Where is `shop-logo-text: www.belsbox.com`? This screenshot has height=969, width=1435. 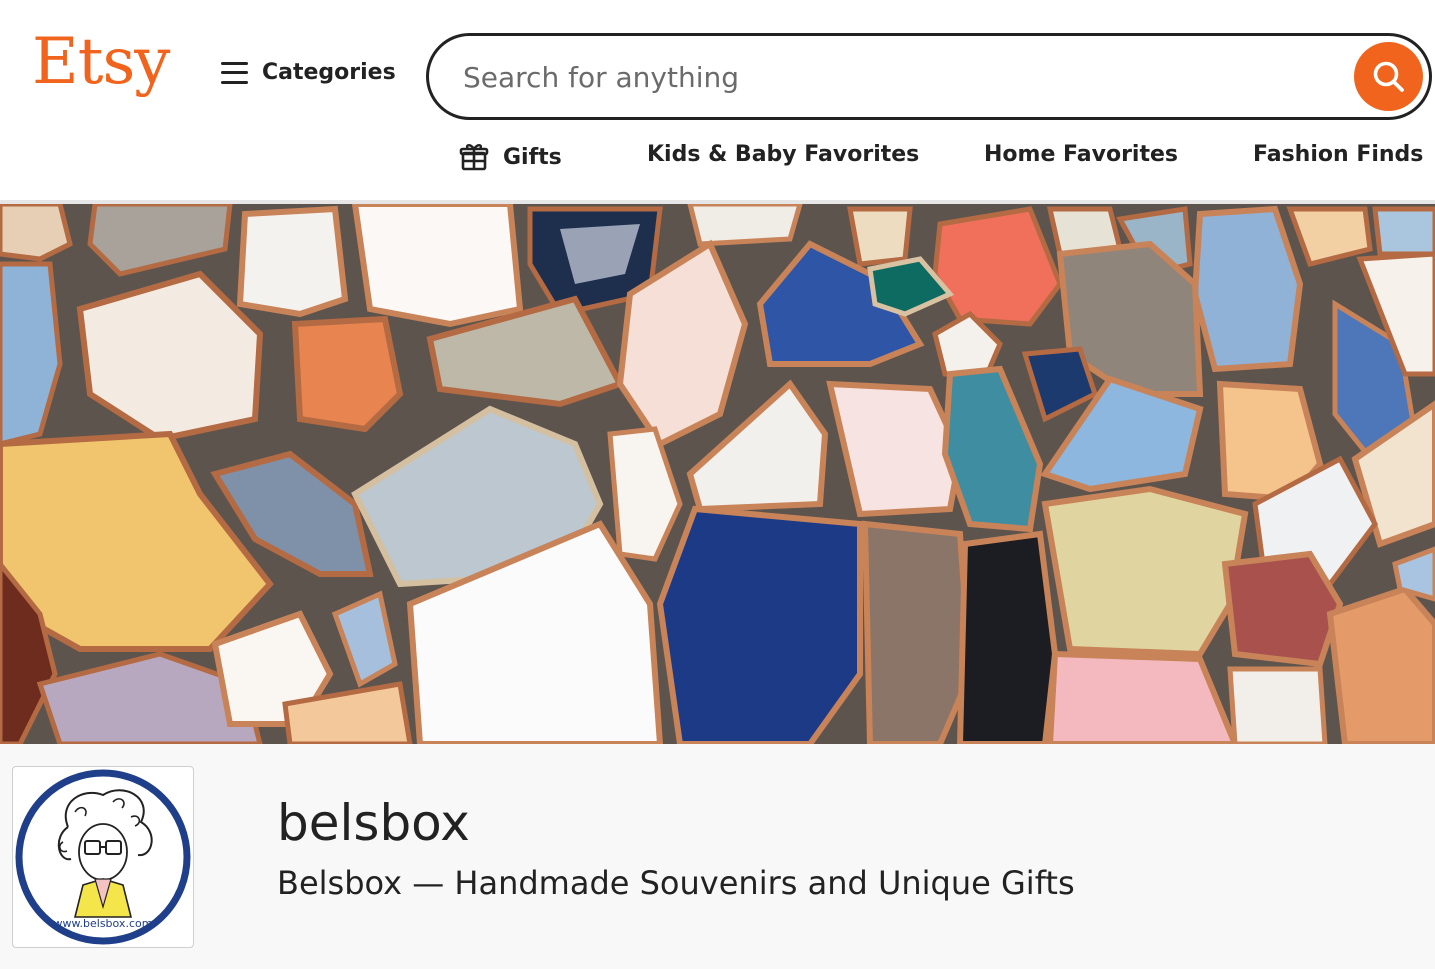
shop-logo-text: www.belsbox.com is located at coordinates (103, 923).